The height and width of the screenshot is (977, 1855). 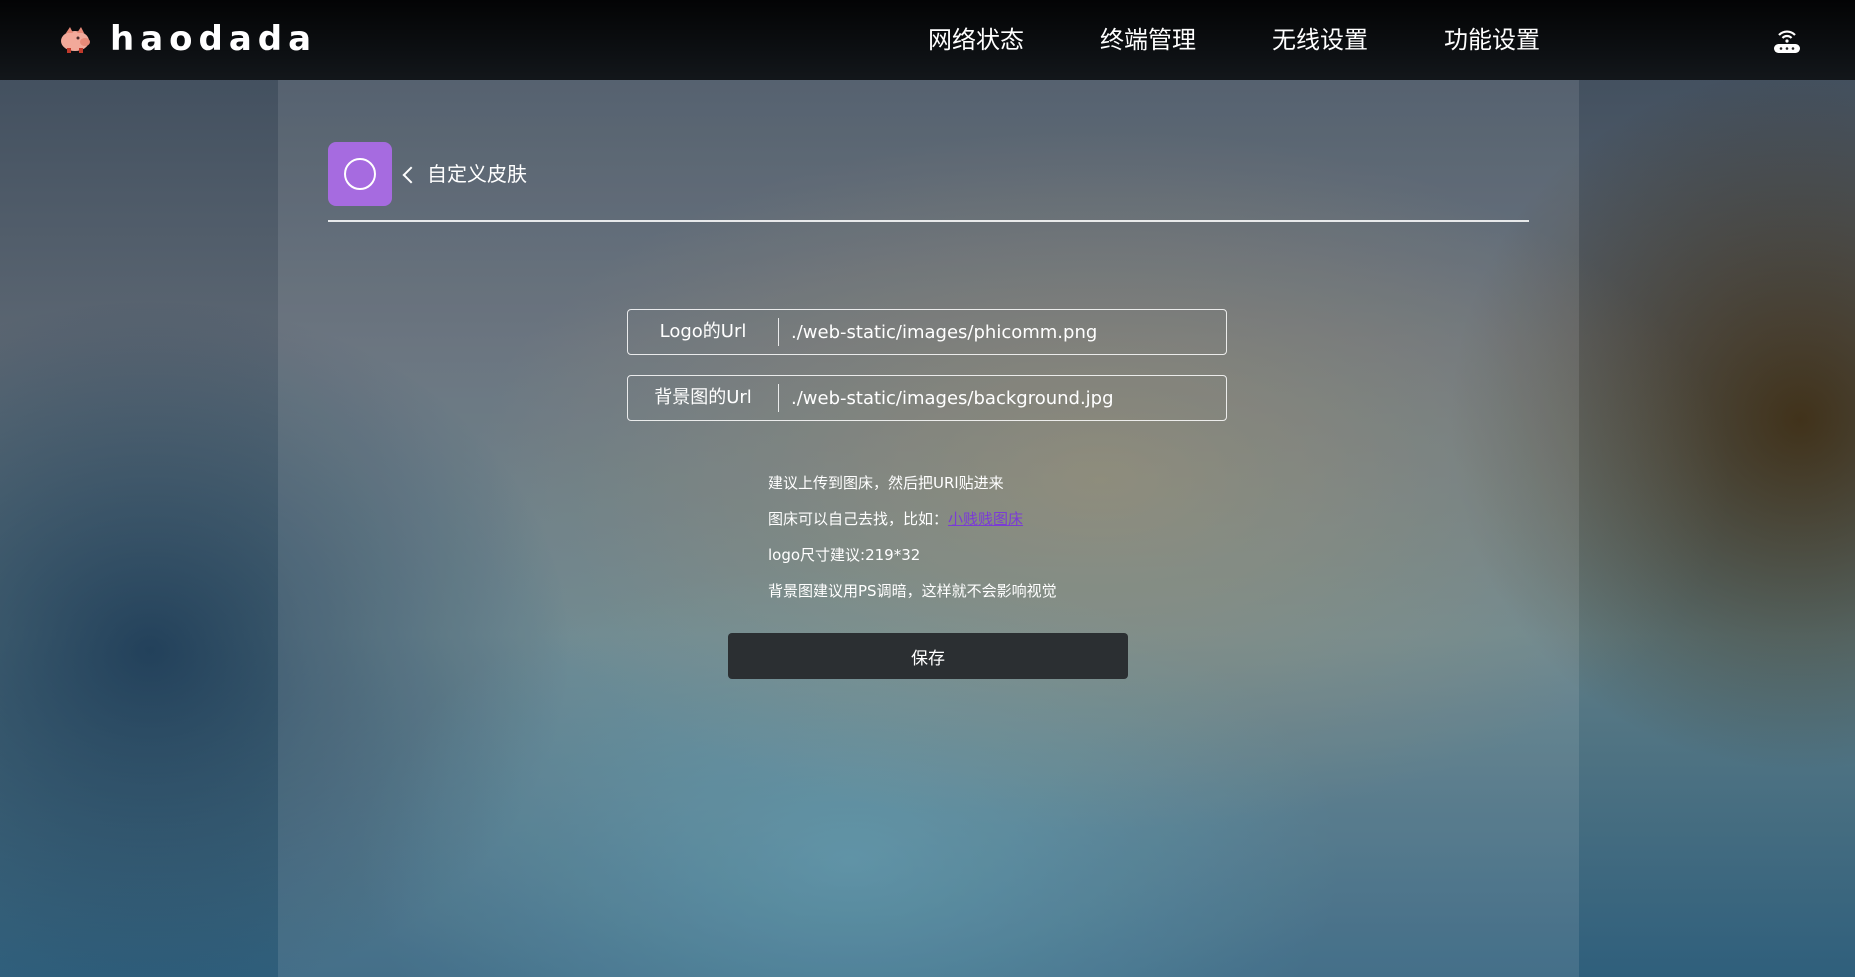 I want to click on page-title: 自定义皮肤, so click(x=477, y=174).